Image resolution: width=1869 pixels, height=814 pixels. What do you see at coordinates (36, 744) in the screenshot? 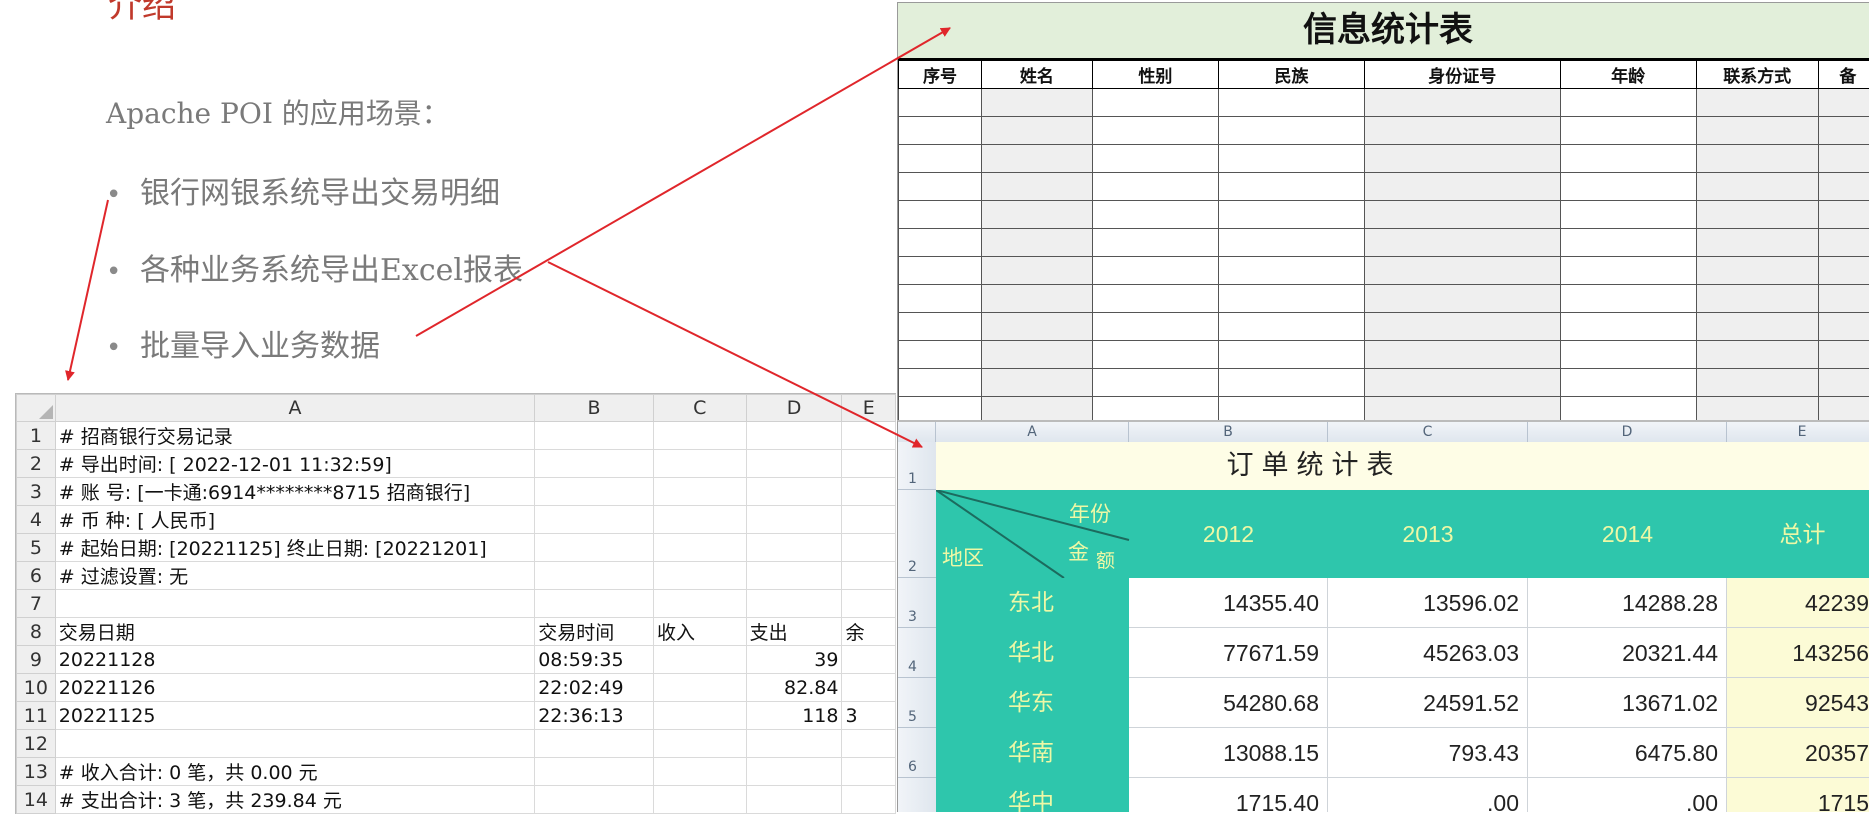
I see `row-header: 12` at bounding box center [36, 744].